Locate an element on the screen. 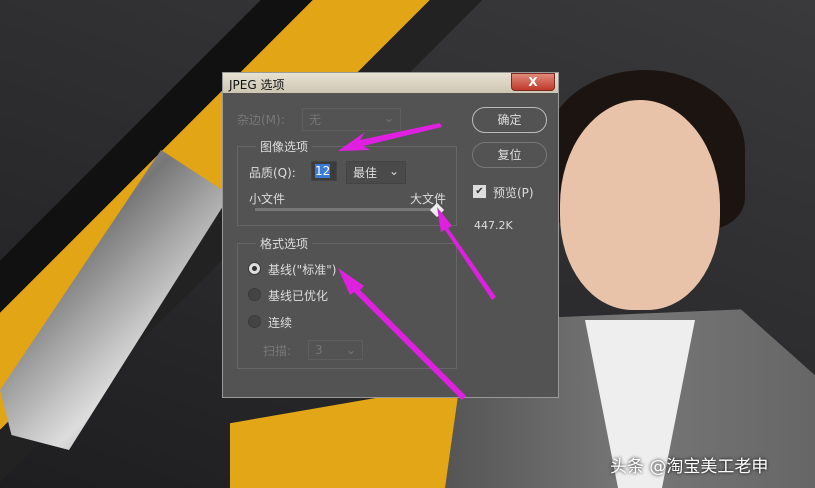 This screenshot has height=488, width=815. scans-select: 3 ⌄ is located at coordinates (335, 350).